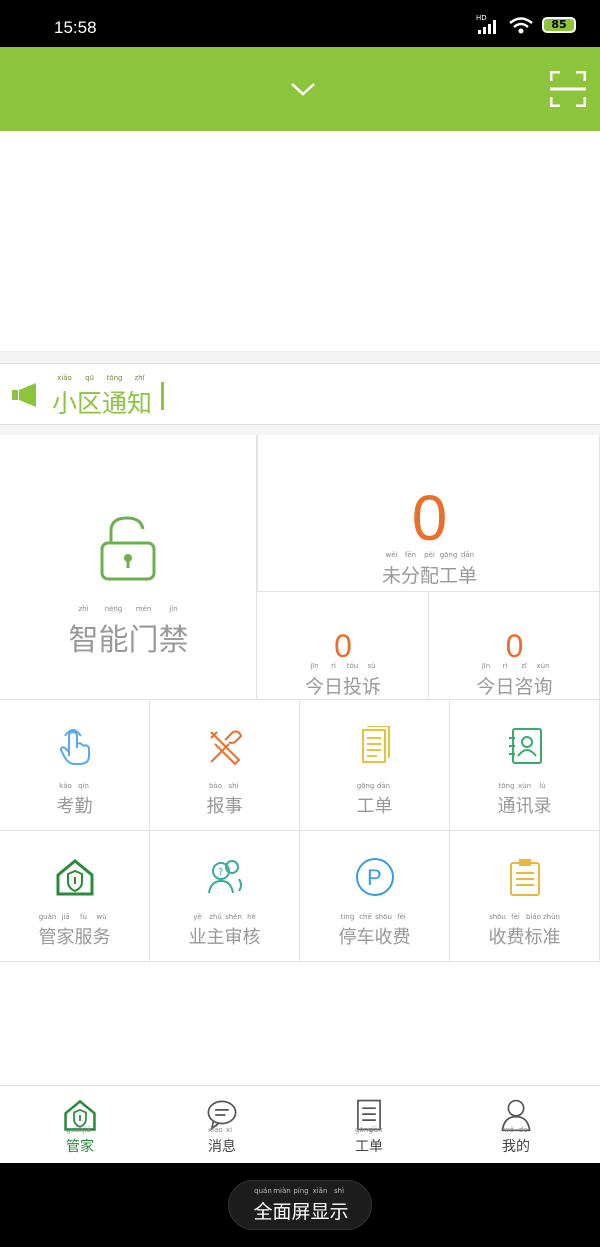 Image resolution: width=600 pixels, height=1247 pixels. What do you see at coordinates (374, 877) in the screenshot?
I see `parking-icon: P` at bounding box center [374, 877].